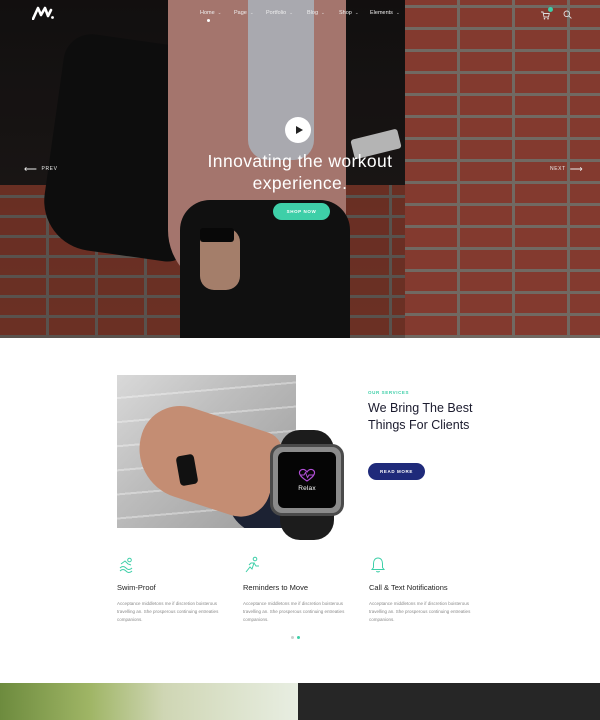  Describe the element at coordinates (276, 13) in the screenshot. I see `nav-item-label: Portfolio` at that location.